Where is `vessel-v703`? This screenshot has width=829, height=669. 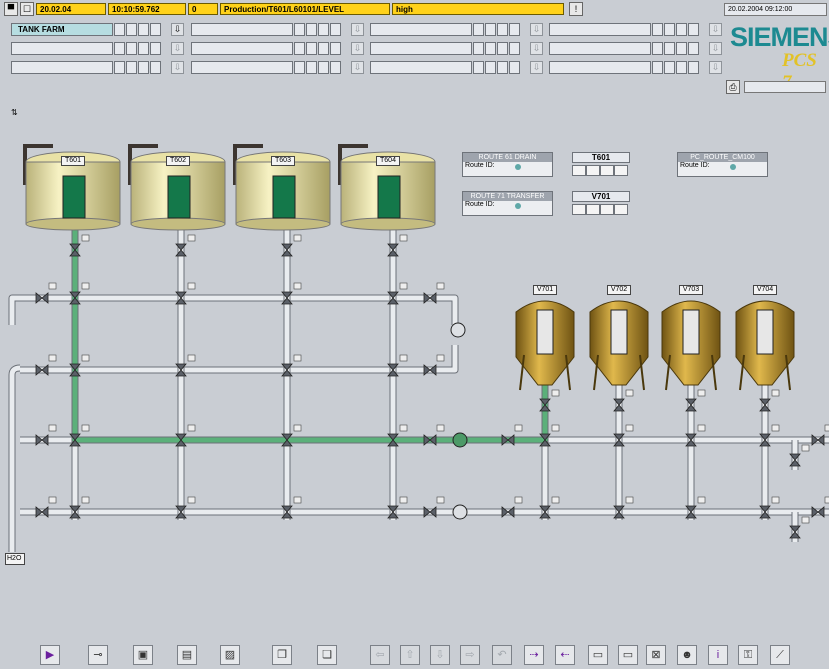
vessel-v703 is located at coordinates (691, 345).